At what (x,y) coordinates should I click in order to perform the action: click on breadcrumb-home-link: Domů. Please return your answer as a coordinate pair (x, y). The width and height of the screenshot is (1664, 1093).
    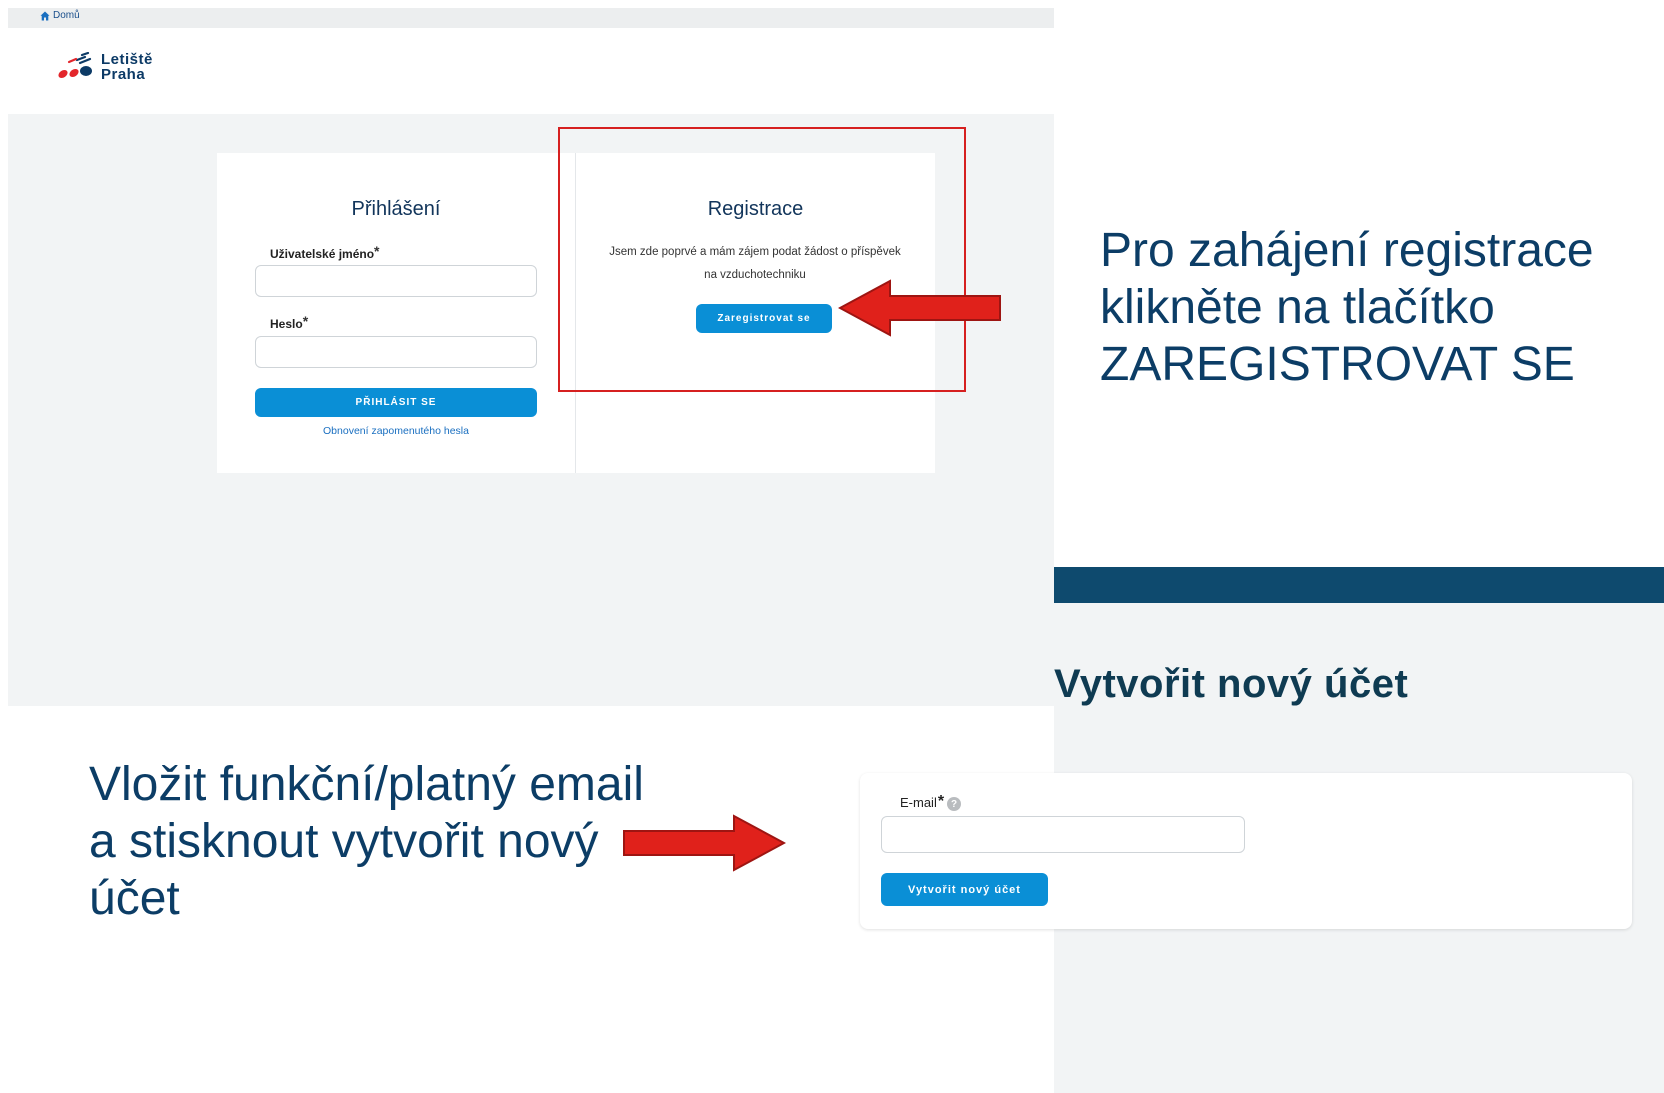
    Looking at the image, I should click on (60, 15).